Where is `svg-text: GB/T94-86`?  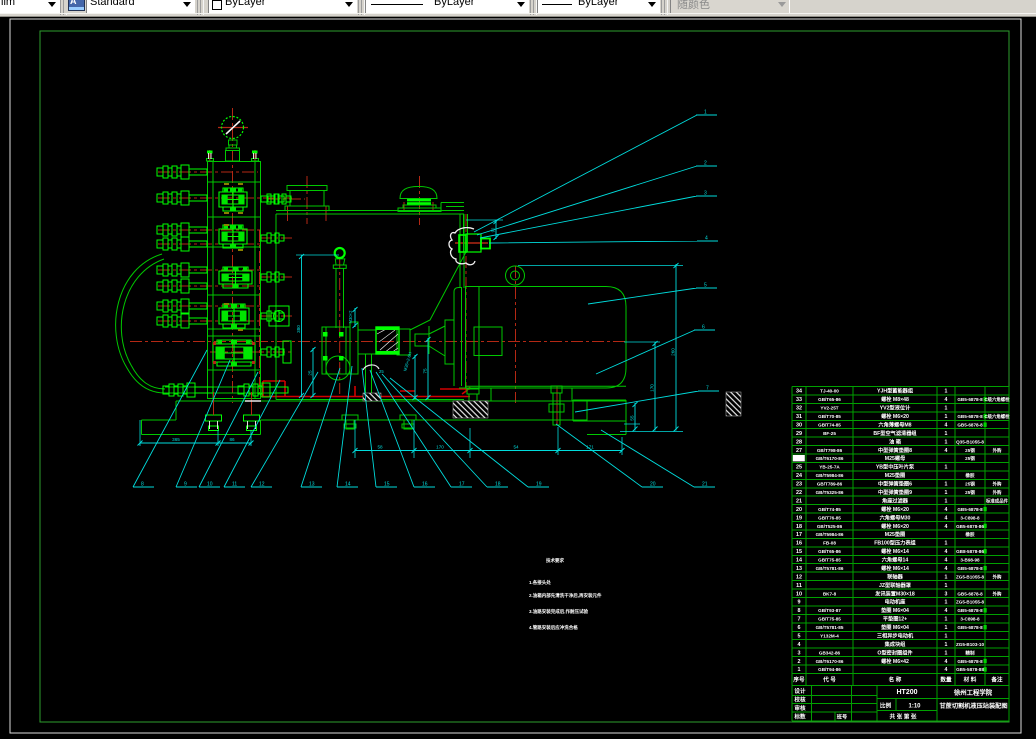 svg-text: GB/T94-86 is located at coordinates (829, 669).